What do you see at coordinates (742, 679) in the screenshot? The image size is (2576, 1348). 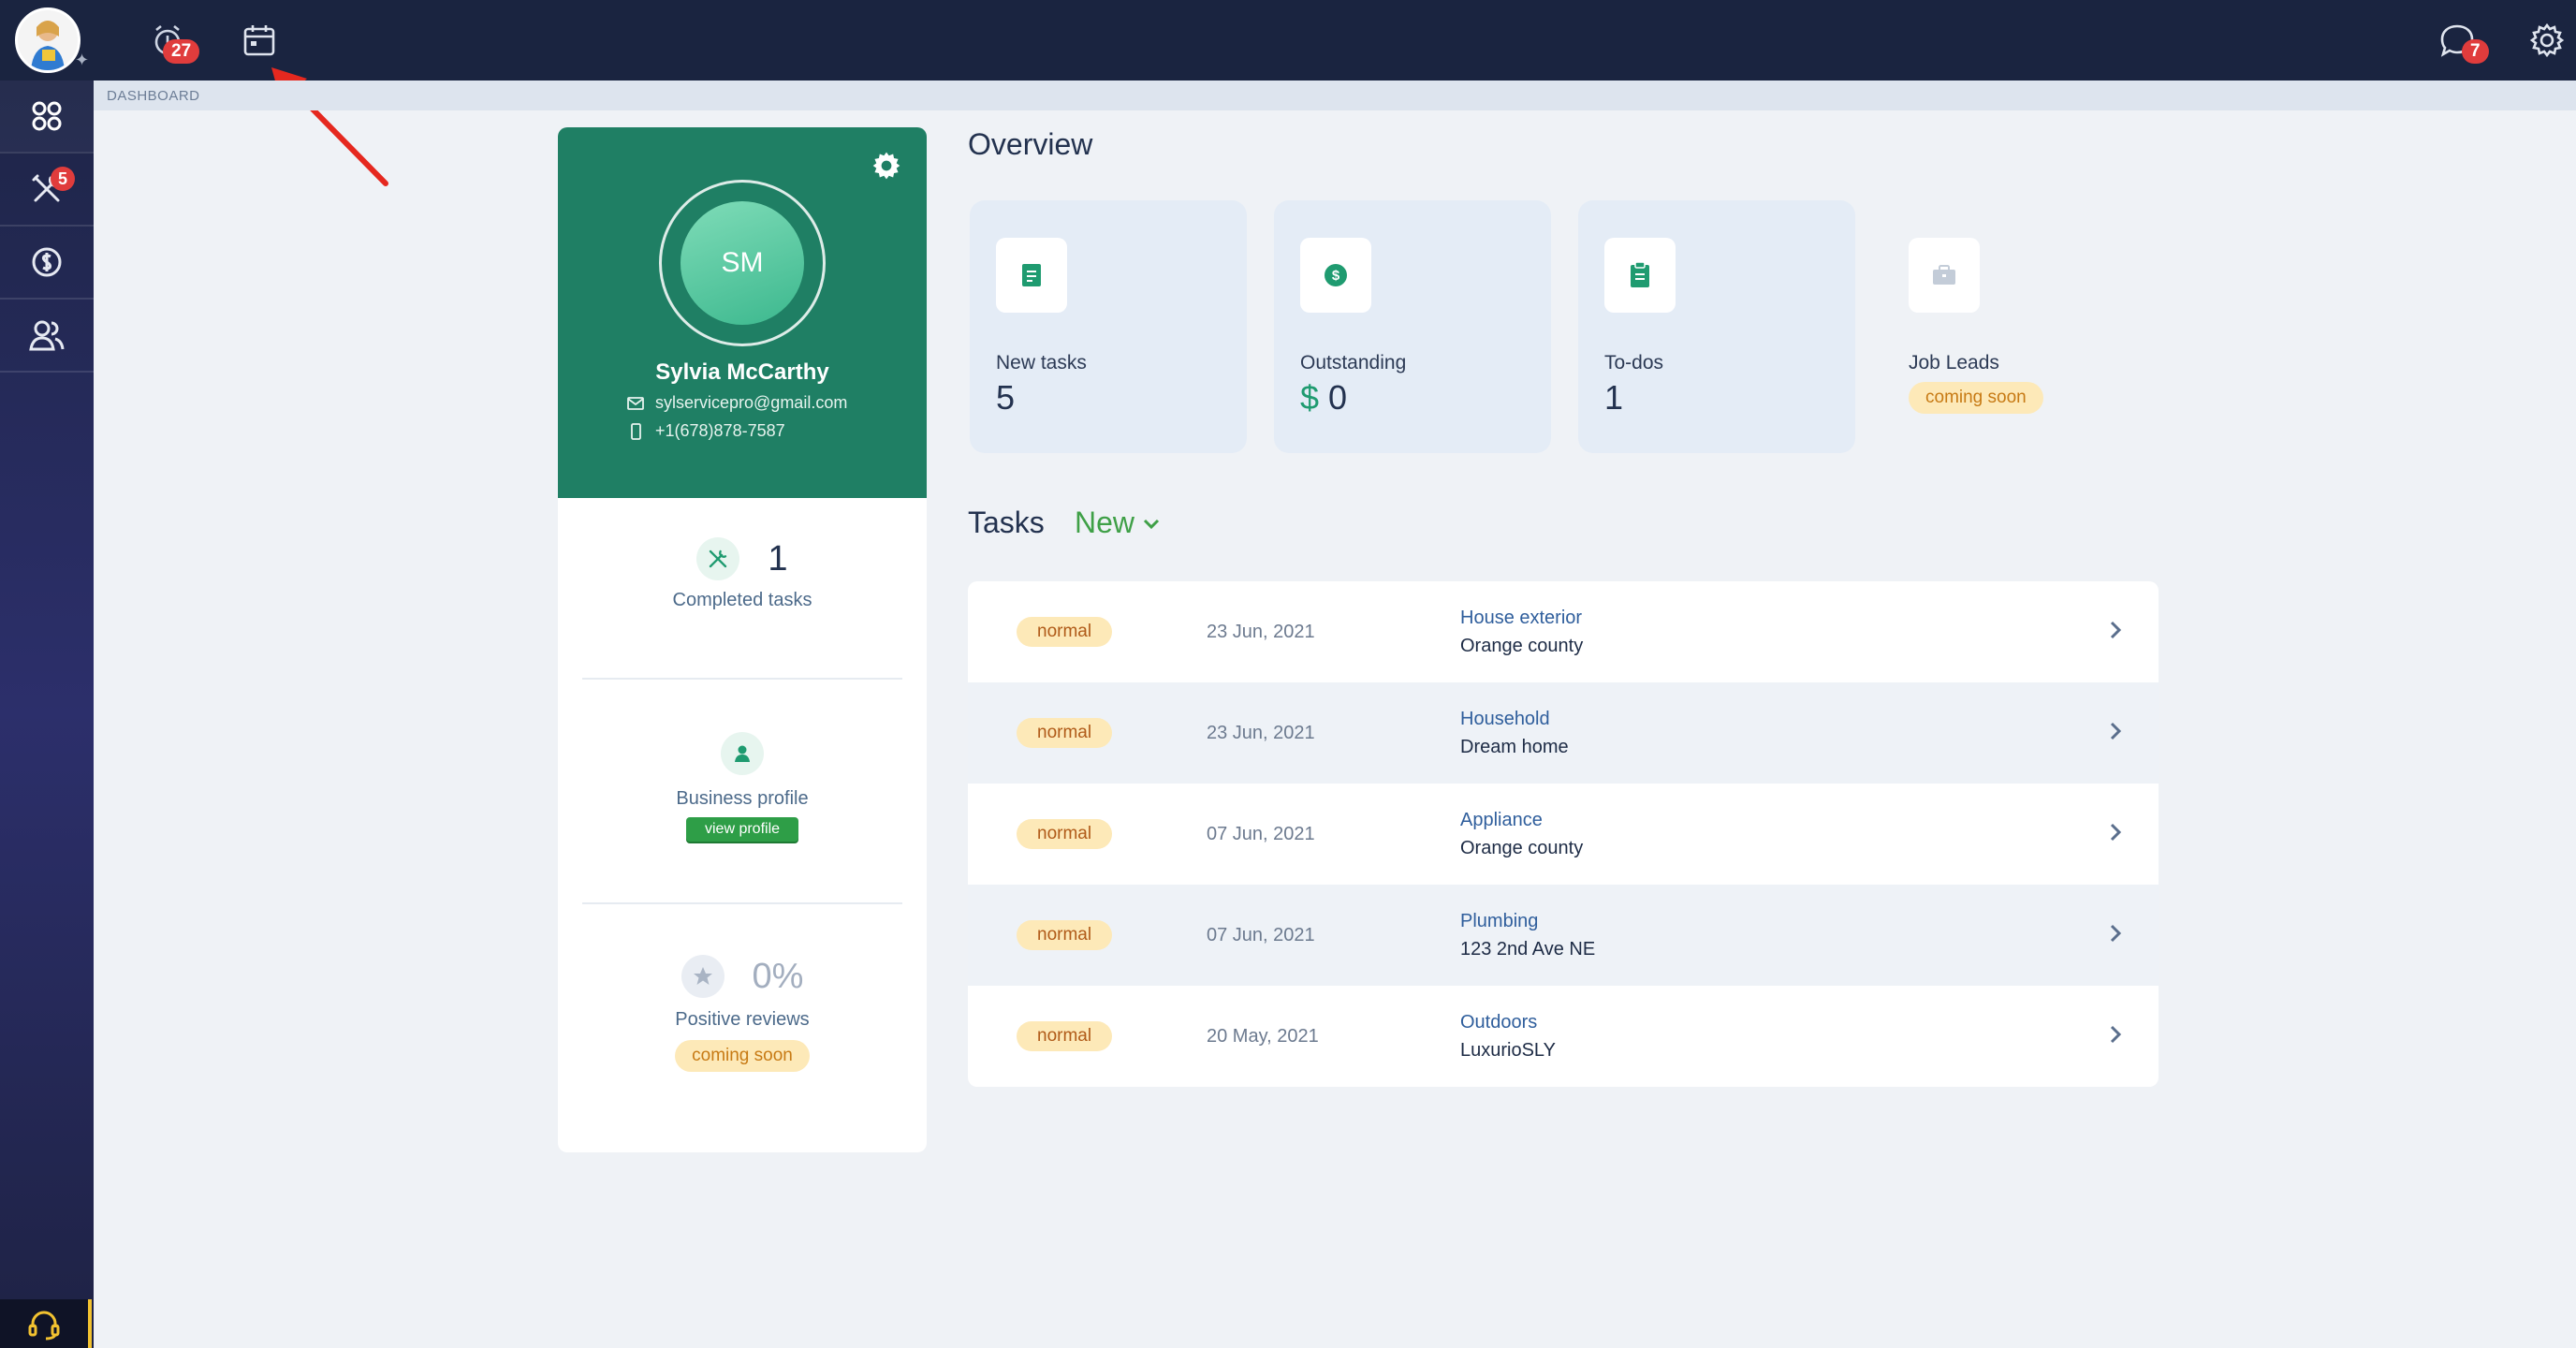 I see `card-divider` at bounding box center [742, 679].